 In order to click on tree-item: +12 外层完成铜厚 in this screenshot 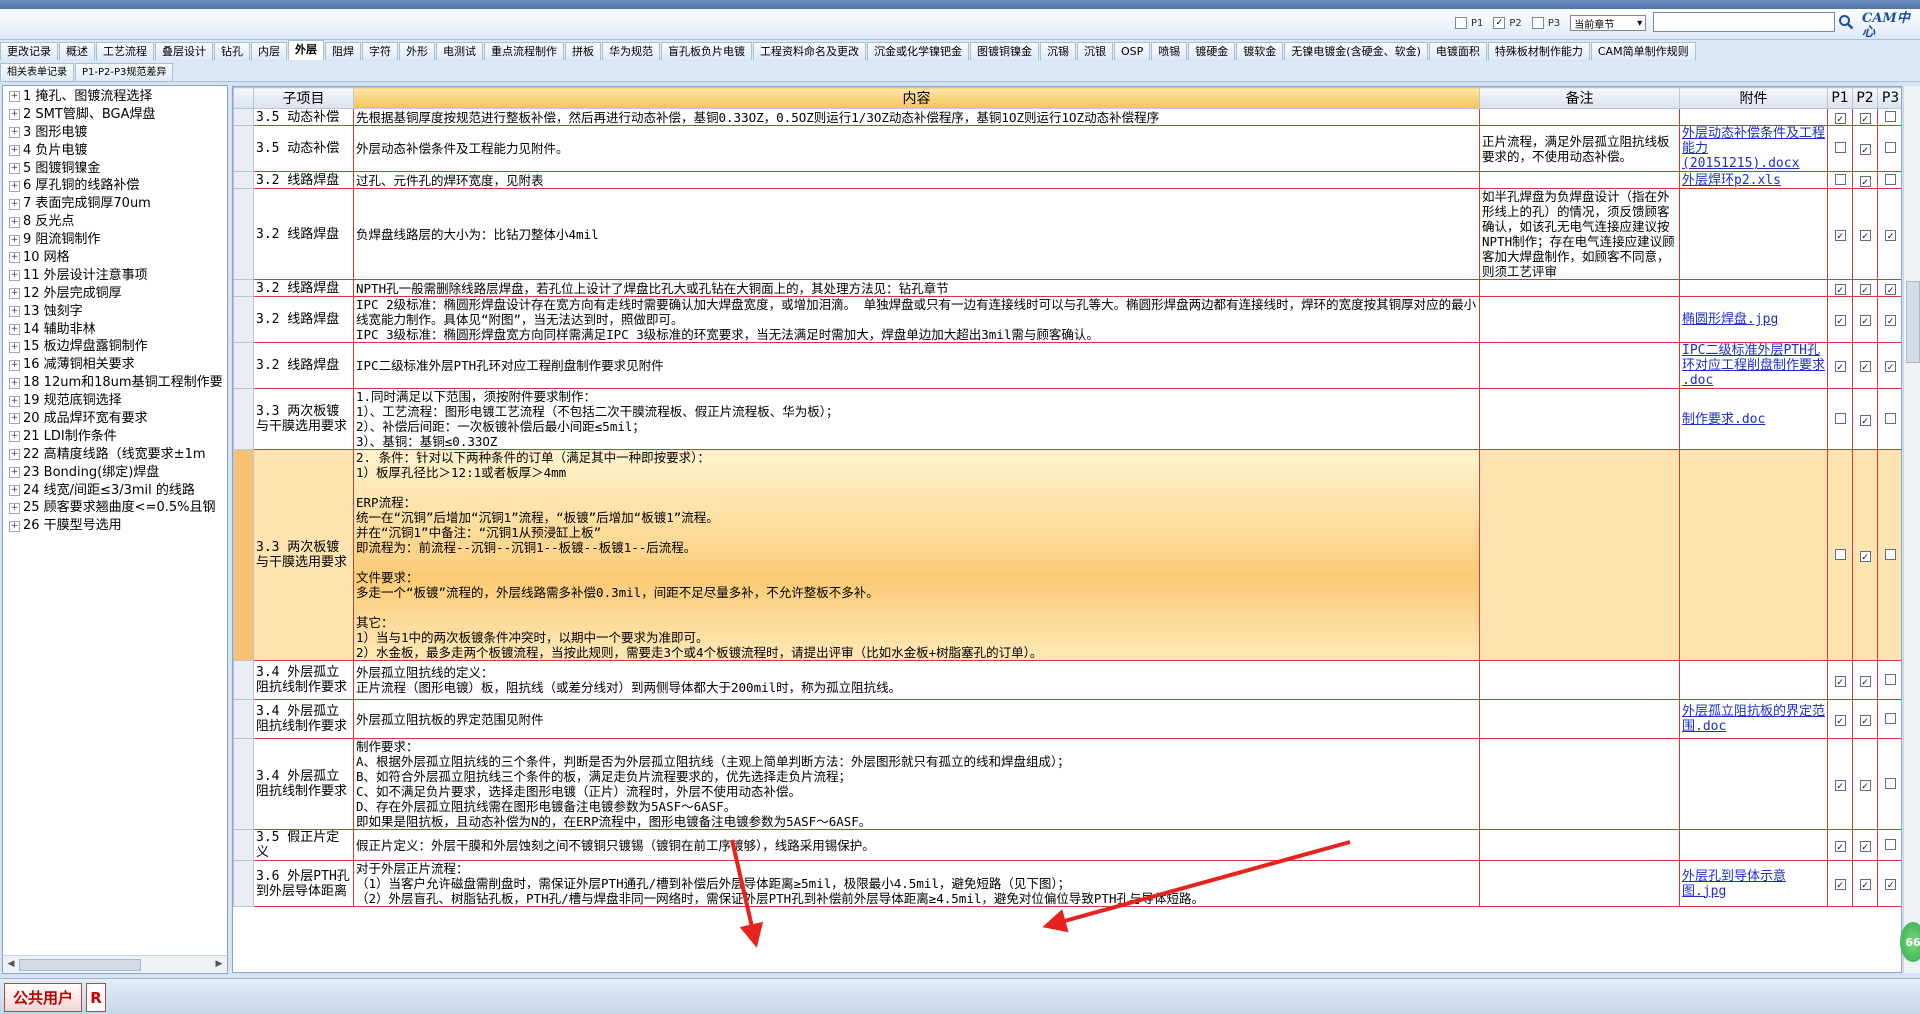, I will do `click(115, 294)`.